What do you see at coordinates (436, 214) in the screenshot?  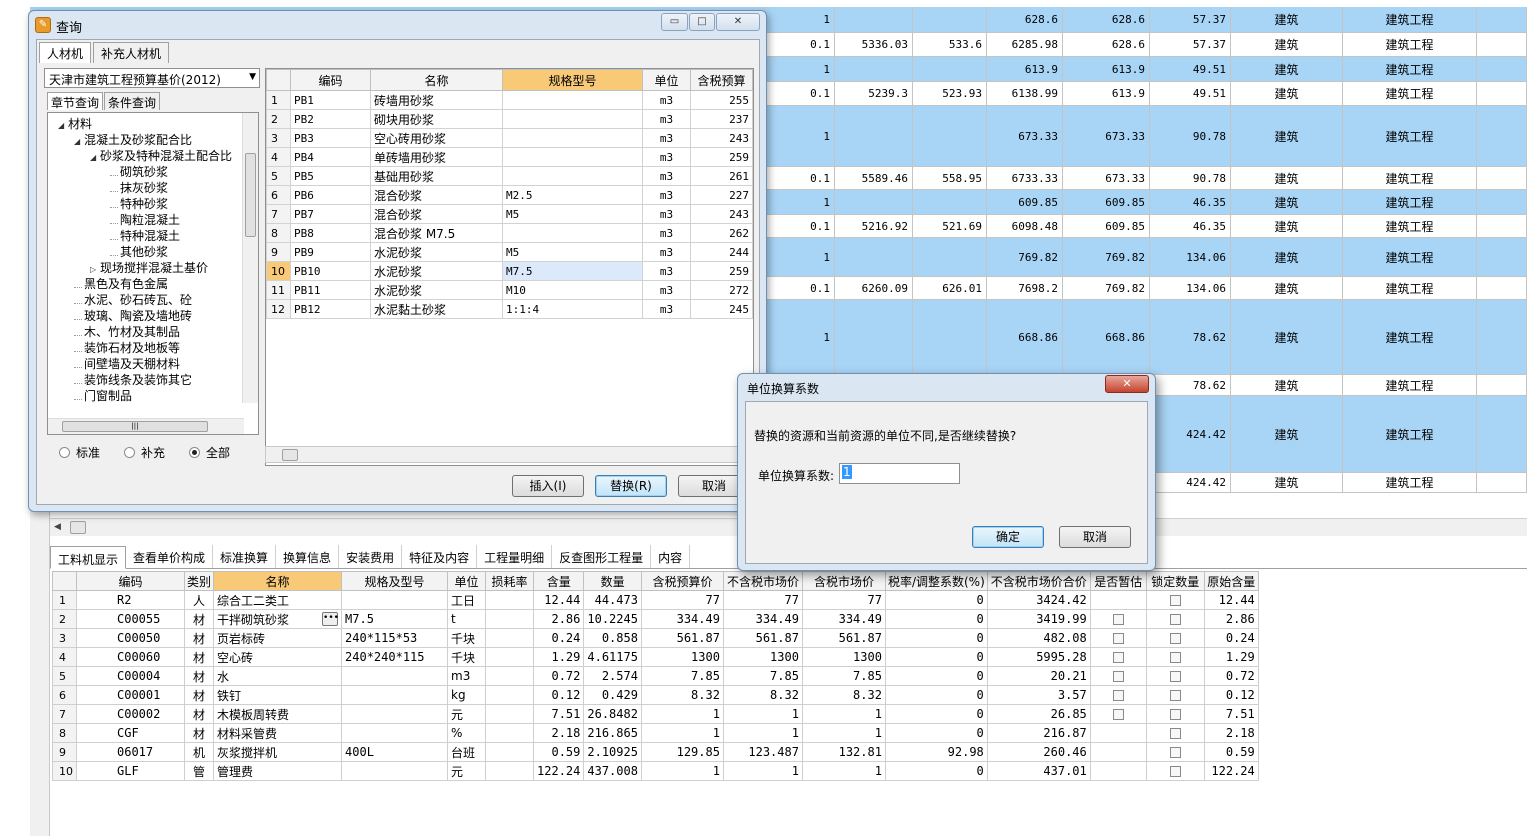 I see `name-cell: 混合砂浆` at bounding box center [436, 214].